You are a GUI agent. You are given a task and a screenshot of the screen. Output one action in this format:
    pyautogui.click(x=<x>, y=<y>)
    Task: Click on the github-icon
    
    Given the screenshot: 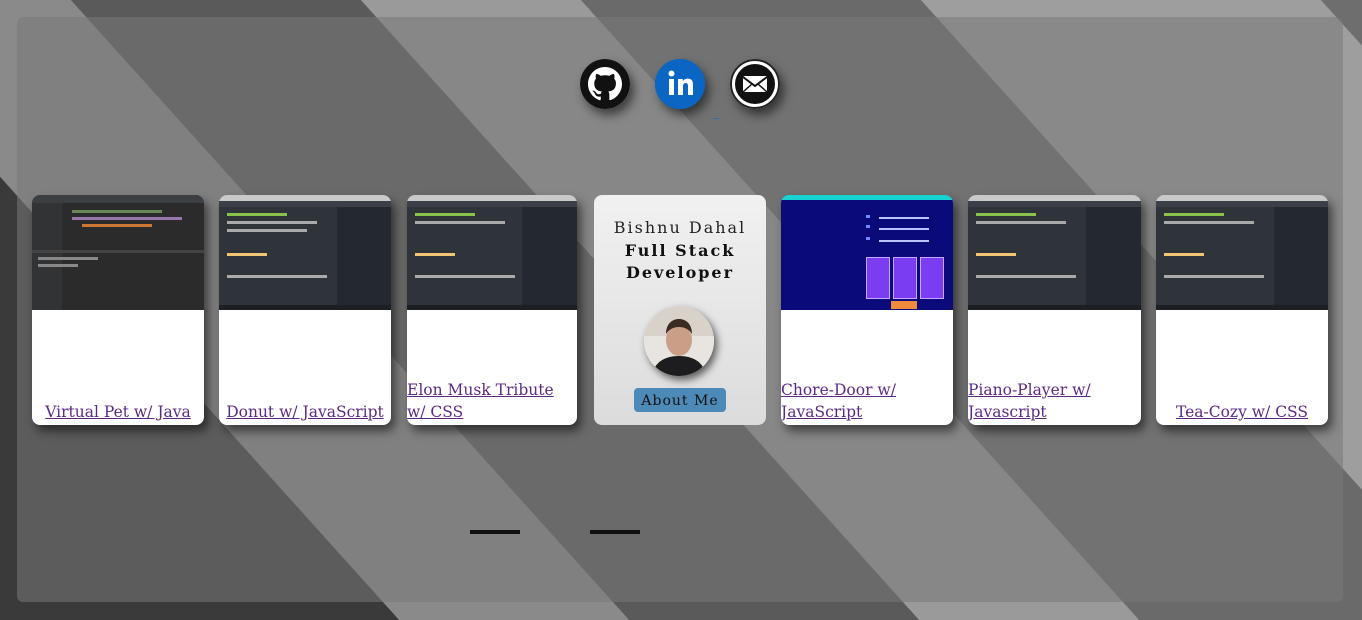 What is the action you would take?
    pyautogui.click(x=605, y=84)
    